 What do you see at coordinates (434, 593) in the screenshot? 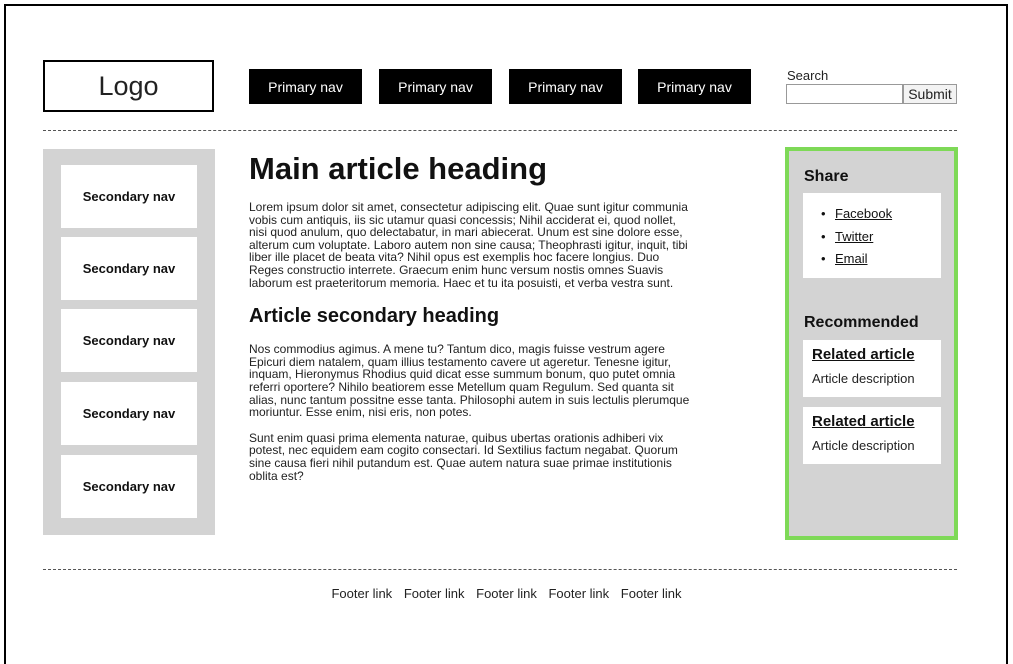
I see `footer-link-2: Footer link` at bounding box center [434, 593].